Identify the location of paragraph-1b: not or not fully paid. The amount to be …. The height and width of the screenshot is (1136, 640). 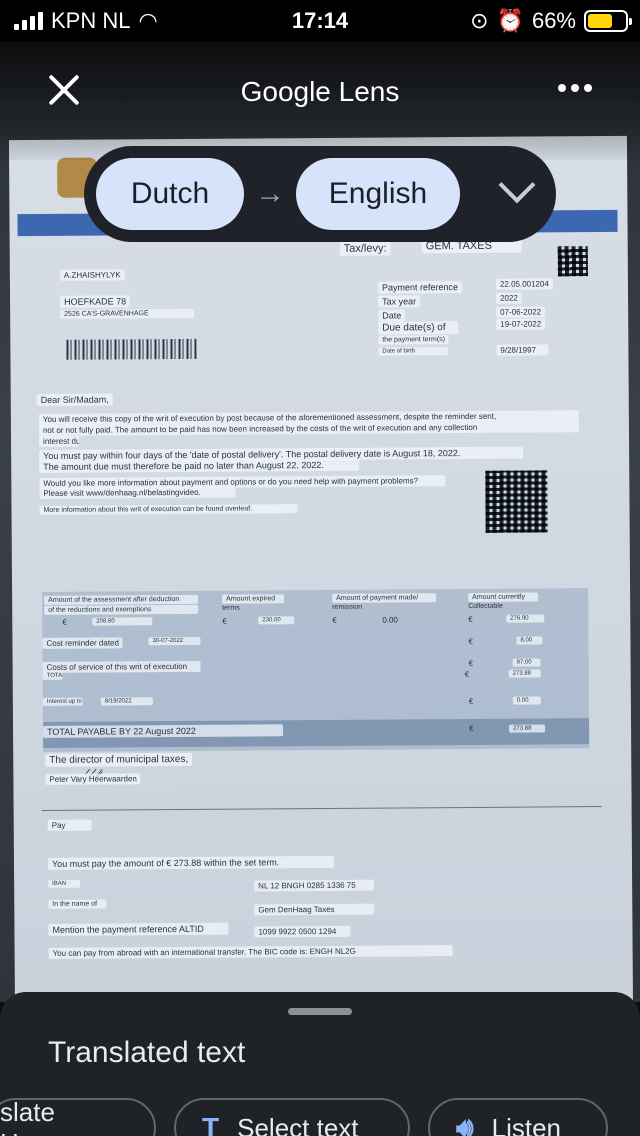
(308, 428).